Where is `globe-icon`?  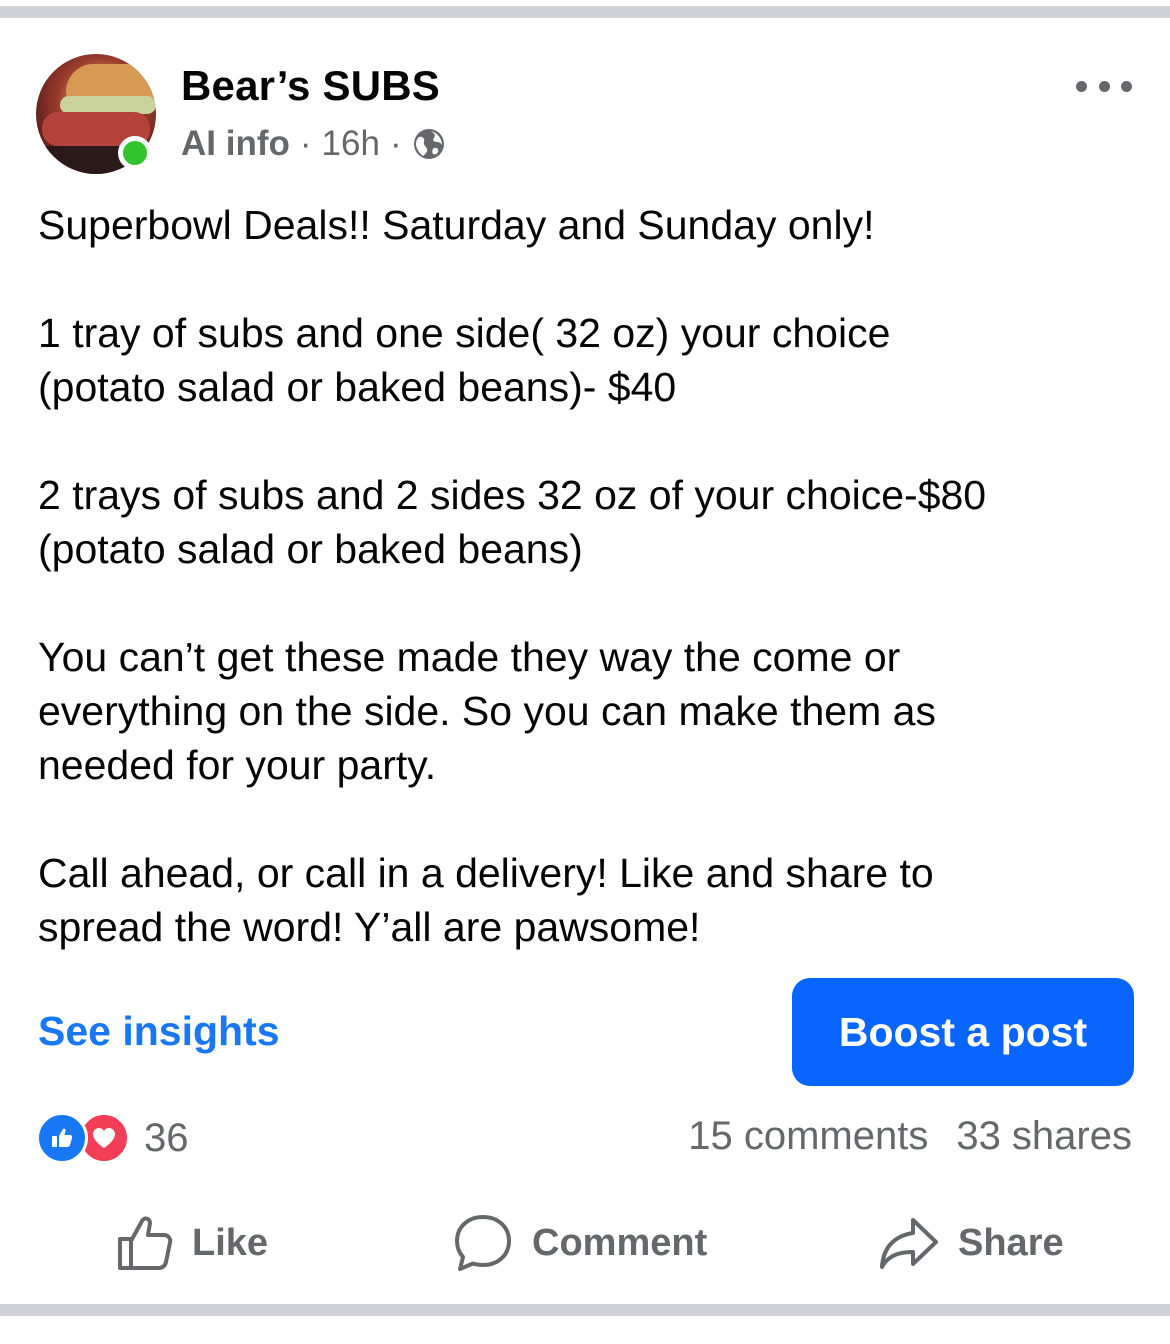 globe-icon is located at coordinates (428, 144).